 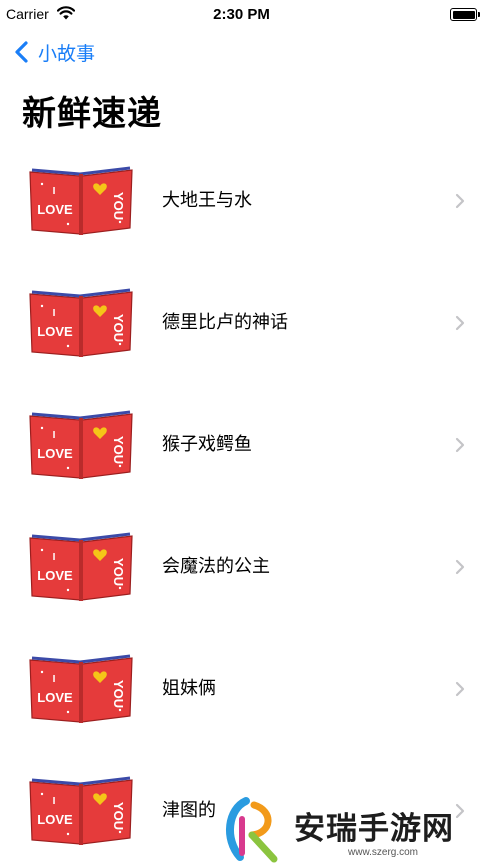 I want to click on story-row: I LOVE YOU 德里比卢的神话, so click(x=241, y=323).